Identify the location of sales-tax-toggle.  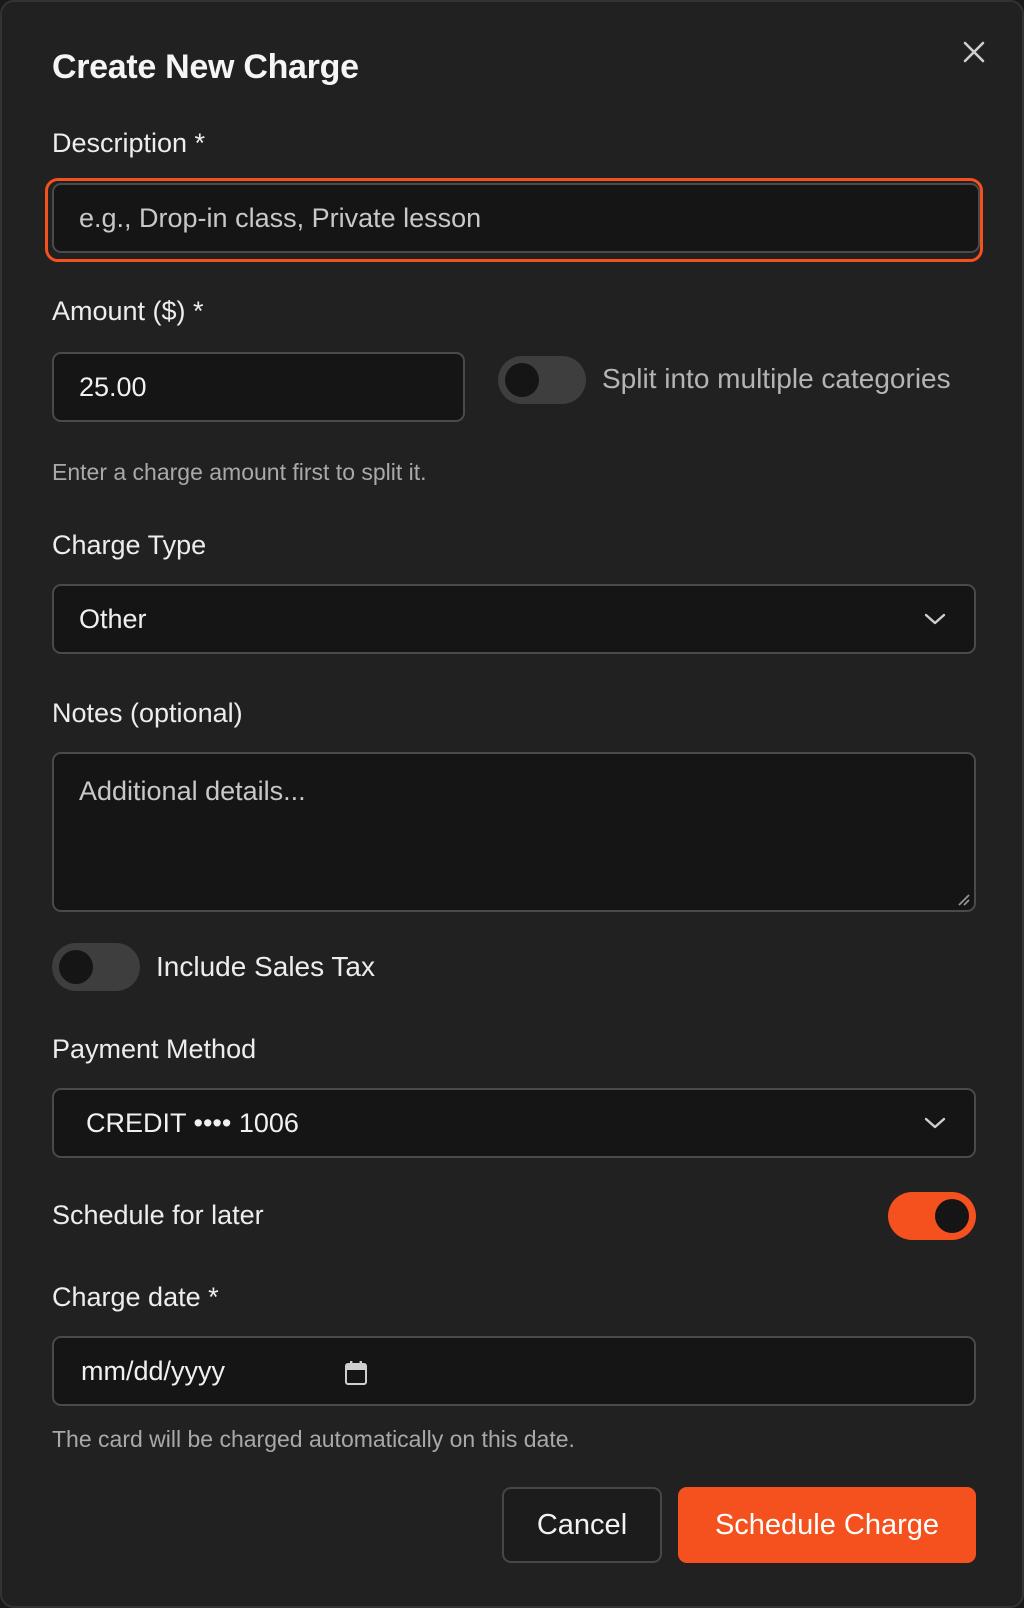
(96, 967).